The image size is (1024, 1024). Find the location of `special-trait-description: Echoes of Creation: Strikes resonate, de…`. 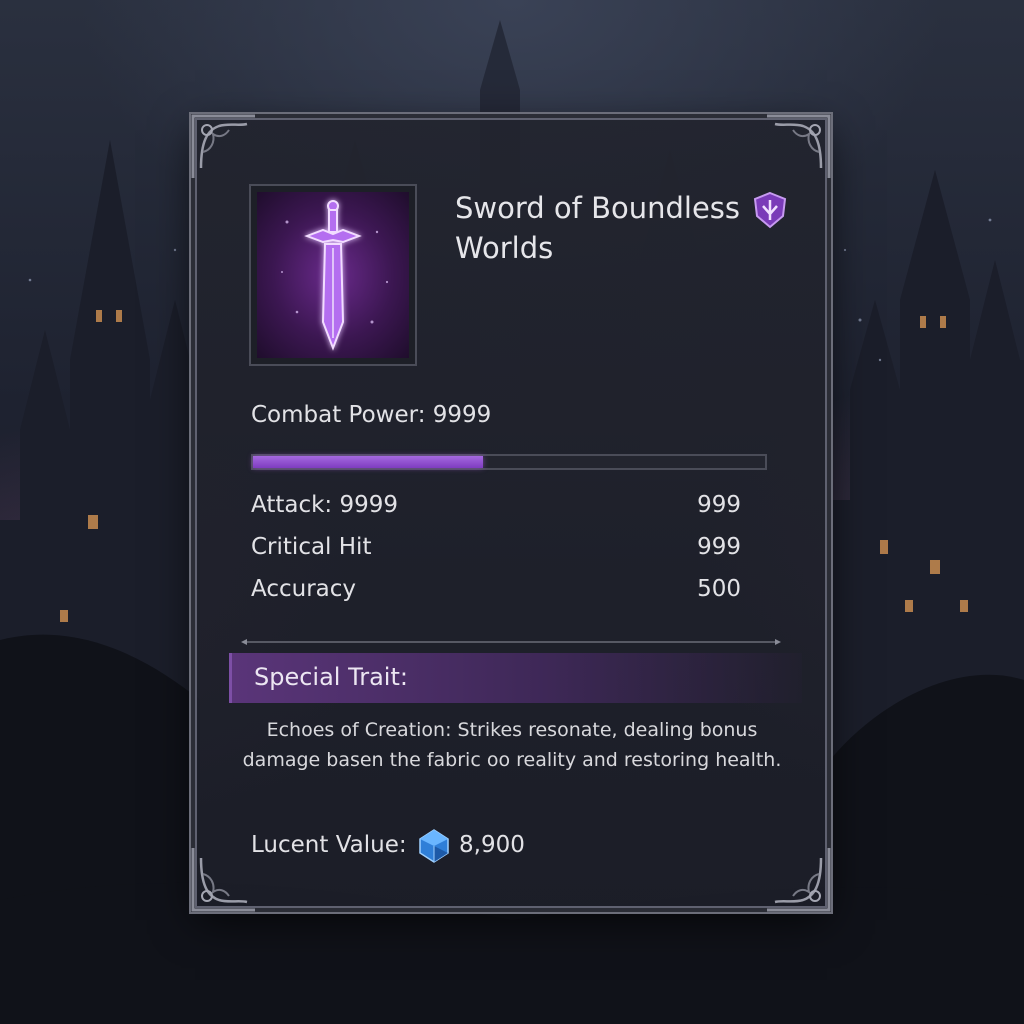

special-trait-description: Echoes of Creation: Strikes resonate, de… is located at coordinates (512, 745).